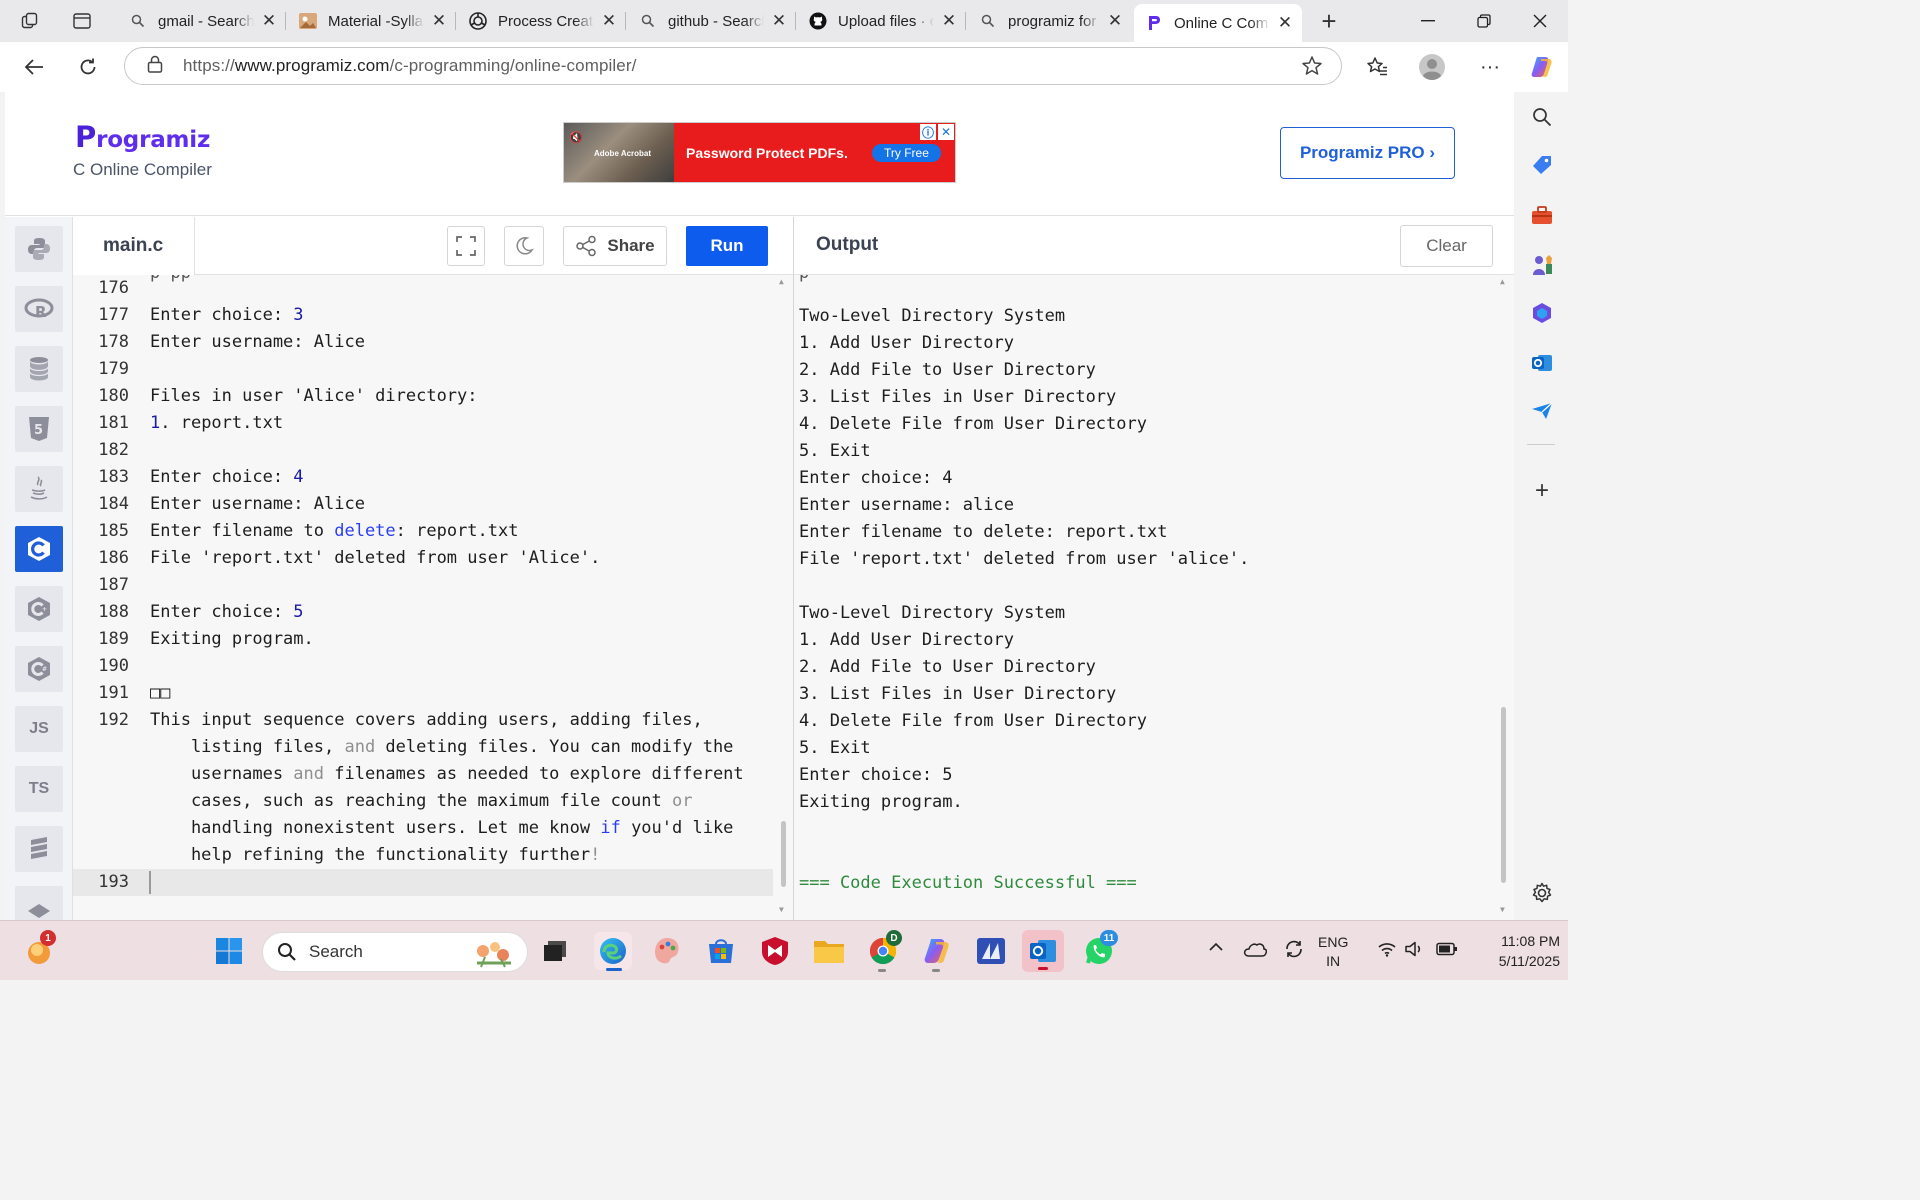  Describe the element at coordinates (39, 849) in the screenshot. I see `lang-go-icon` at that location.